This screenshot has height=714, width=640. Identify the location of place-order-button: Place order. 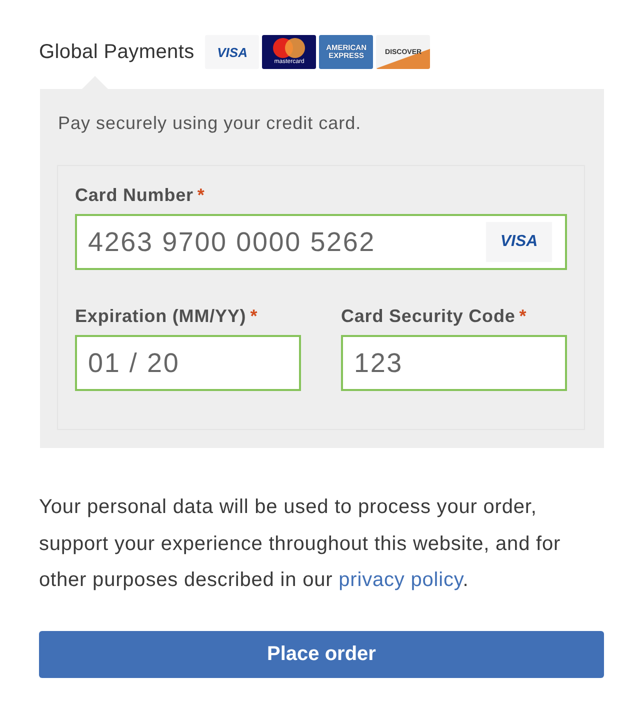
(321, 654).